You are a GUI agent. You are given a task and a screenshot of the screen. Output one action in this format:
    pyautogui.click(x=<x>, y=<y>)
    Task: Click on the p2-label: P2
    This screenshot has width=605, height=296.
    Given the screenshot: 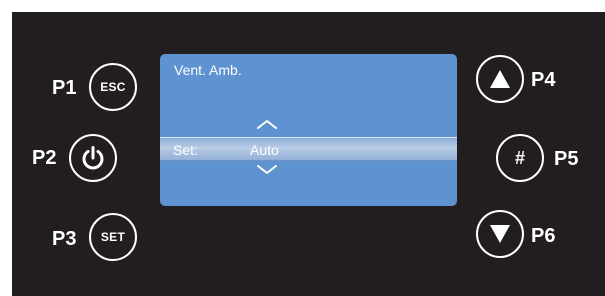 What is the action you would take?
    pyautogui.click(x=44, y=158)
    